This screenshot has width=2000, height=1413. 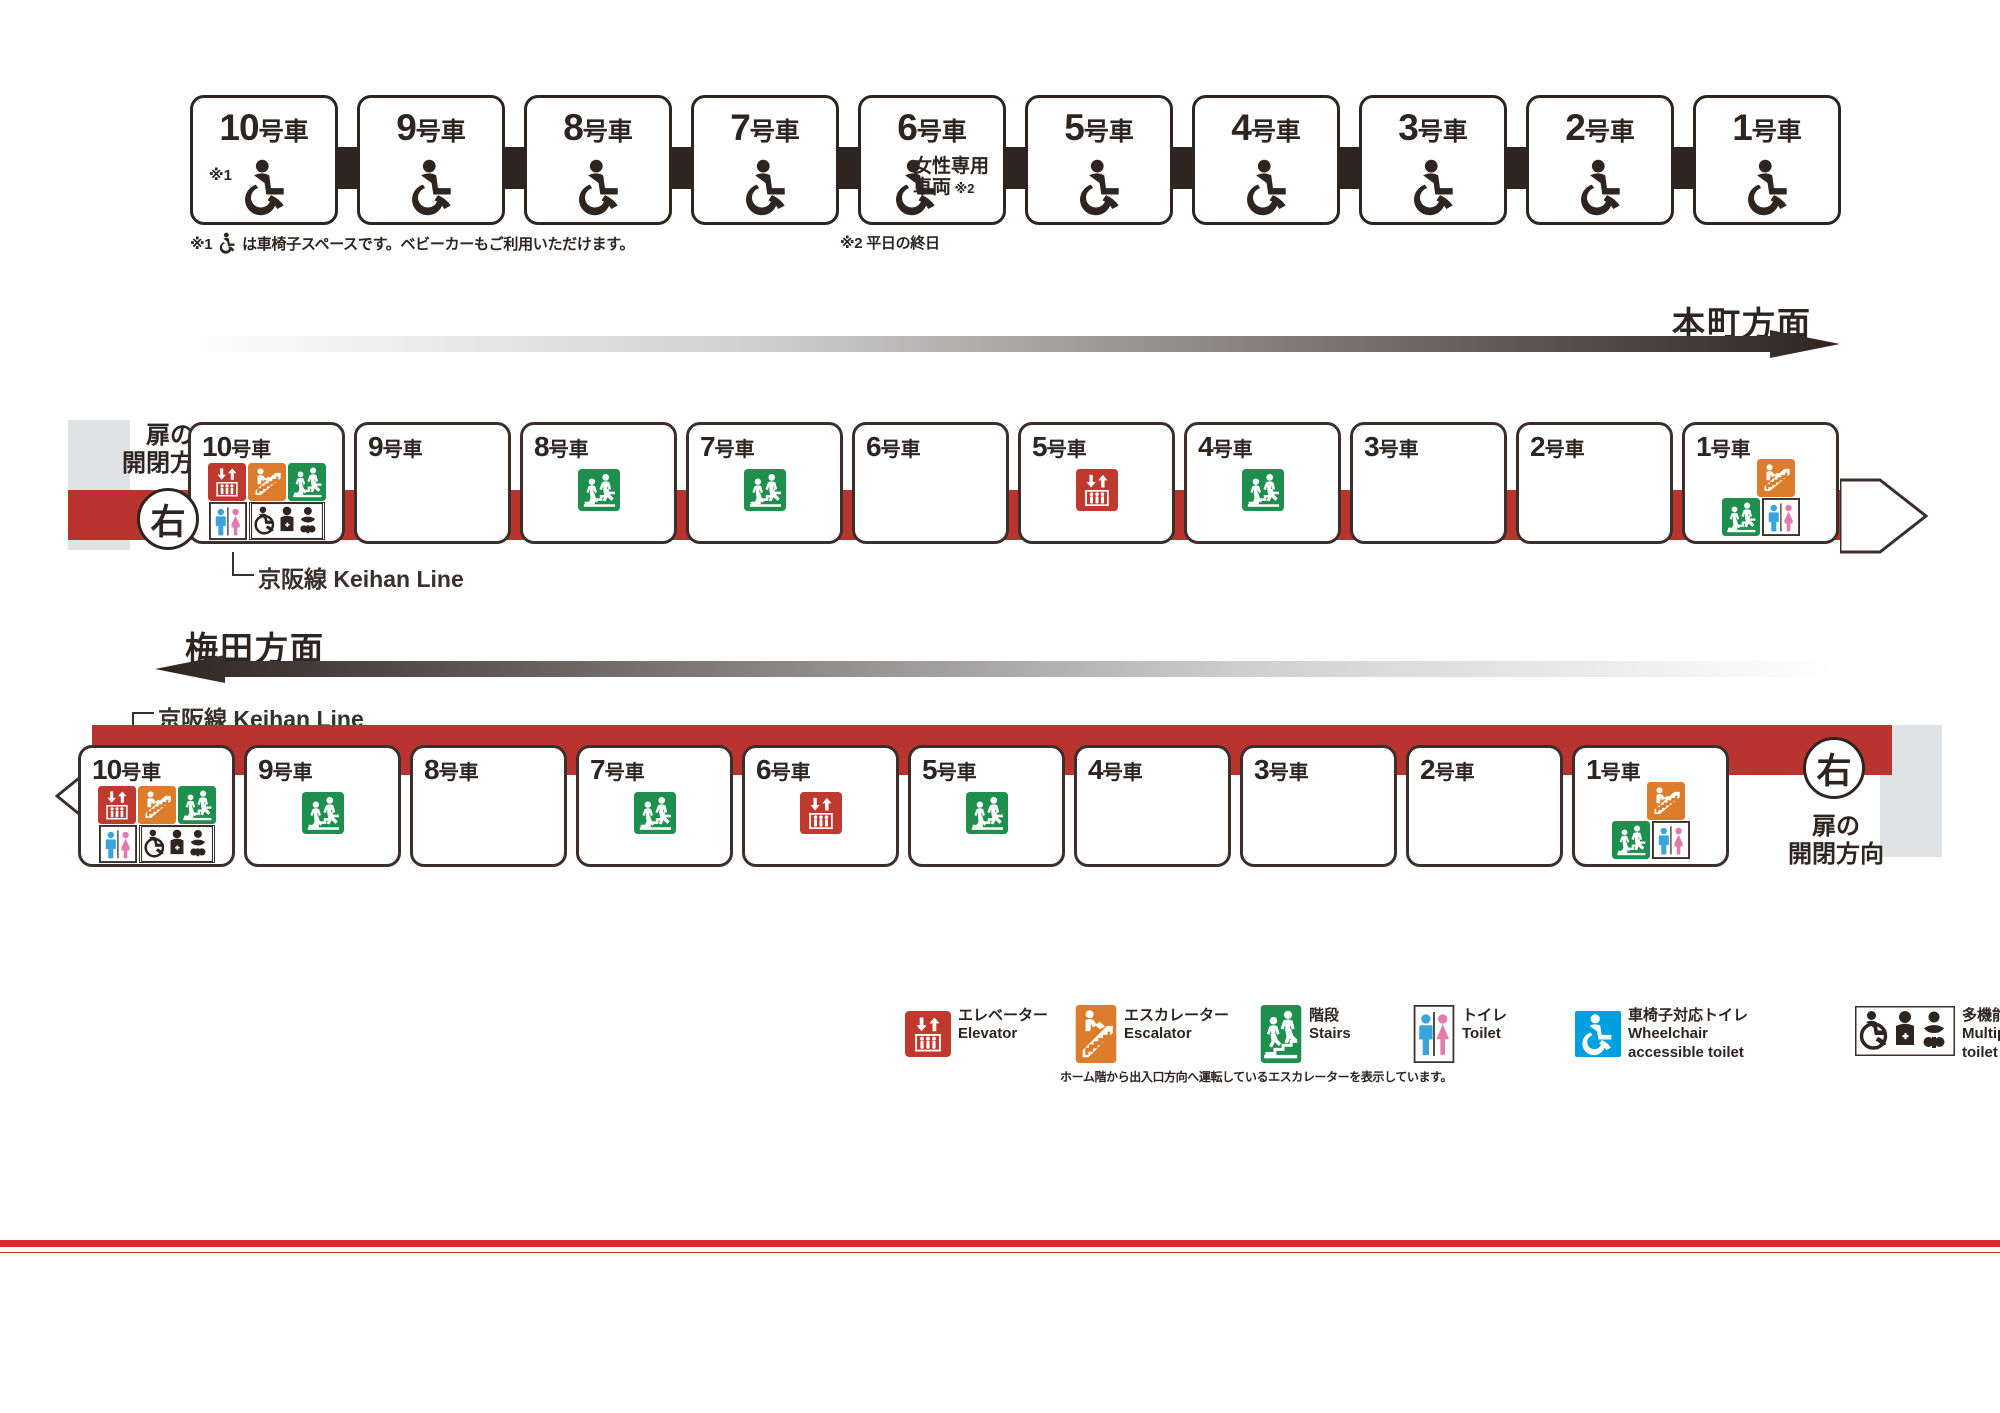 What do you see at coordinates (361, 579) in the screenshot?
I see `transfer-label-keihan-upper: 京阪線 Keihan Line` at bounding box center [361, 579].